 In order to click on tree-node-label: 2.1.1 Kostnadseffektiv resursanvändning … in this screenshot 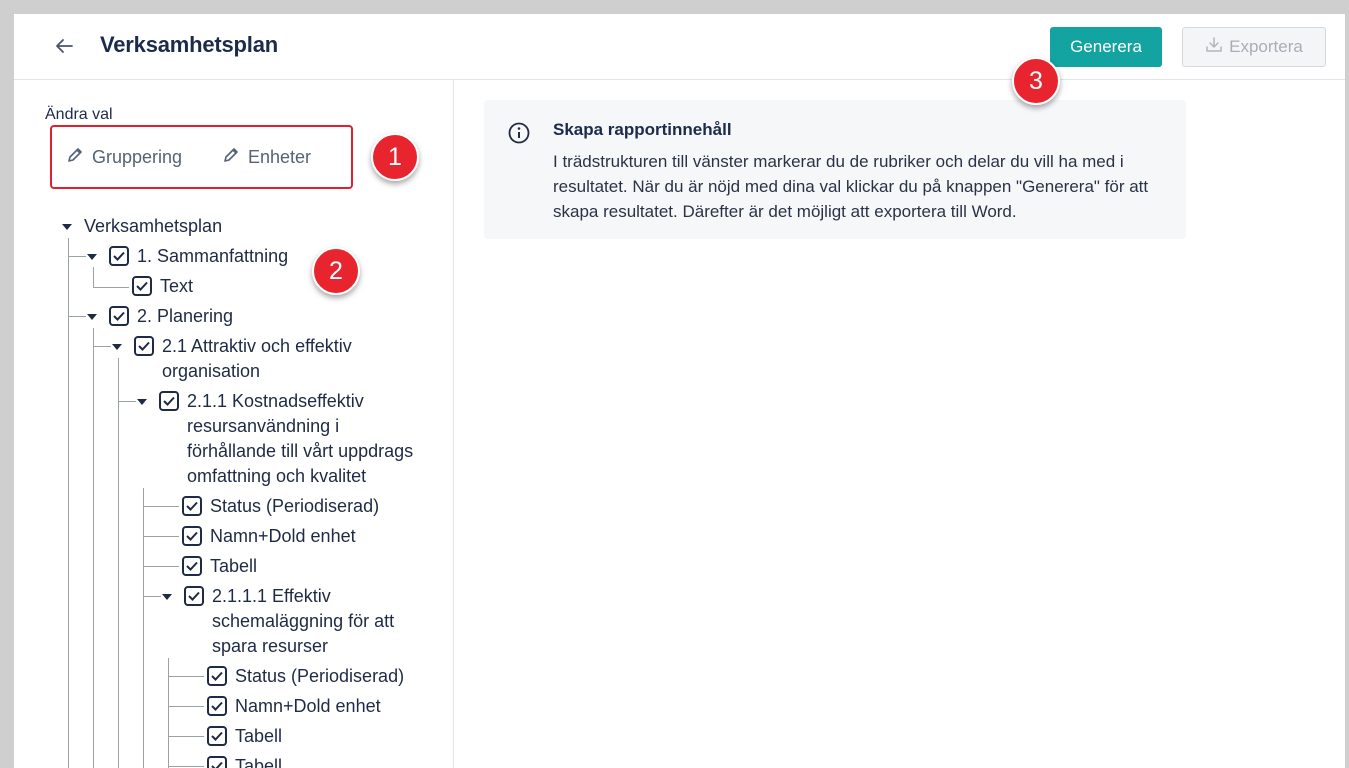, I will do `click(300, 438)`.